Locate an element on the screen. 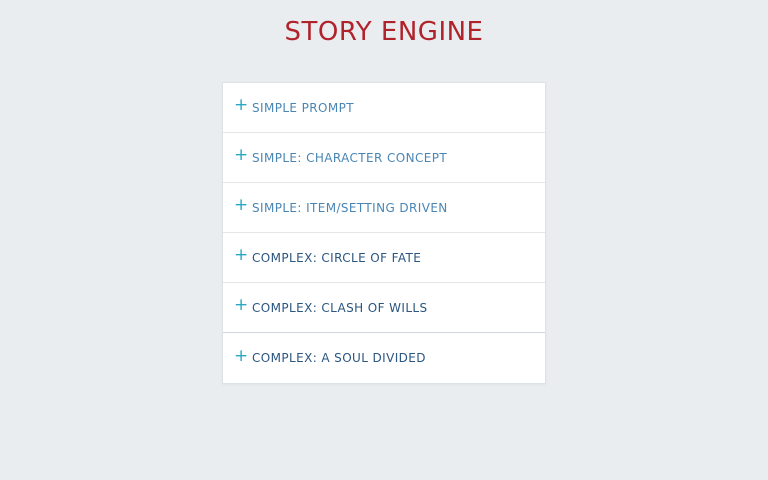 Image resolution: width=768 pixels, height=480 pixels. accordion-item-complex-clash-of-wills: + COMPLEX: CLASH OF WILLS is located at coordinates (384, 308).